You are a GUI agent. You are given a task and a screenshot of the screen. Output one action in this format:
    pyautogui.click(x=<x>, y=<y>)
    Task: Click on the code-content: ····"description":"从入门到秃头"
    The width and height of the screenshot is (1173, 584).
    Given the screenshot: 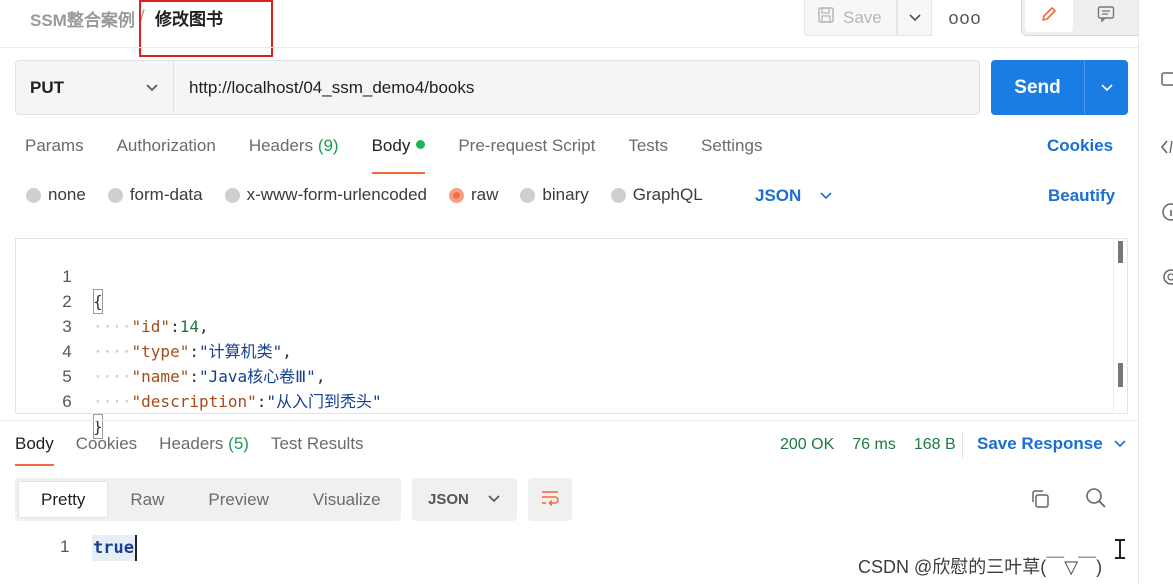 What is the action you would take?
    pyautogui.click(x=237, y=401)
    